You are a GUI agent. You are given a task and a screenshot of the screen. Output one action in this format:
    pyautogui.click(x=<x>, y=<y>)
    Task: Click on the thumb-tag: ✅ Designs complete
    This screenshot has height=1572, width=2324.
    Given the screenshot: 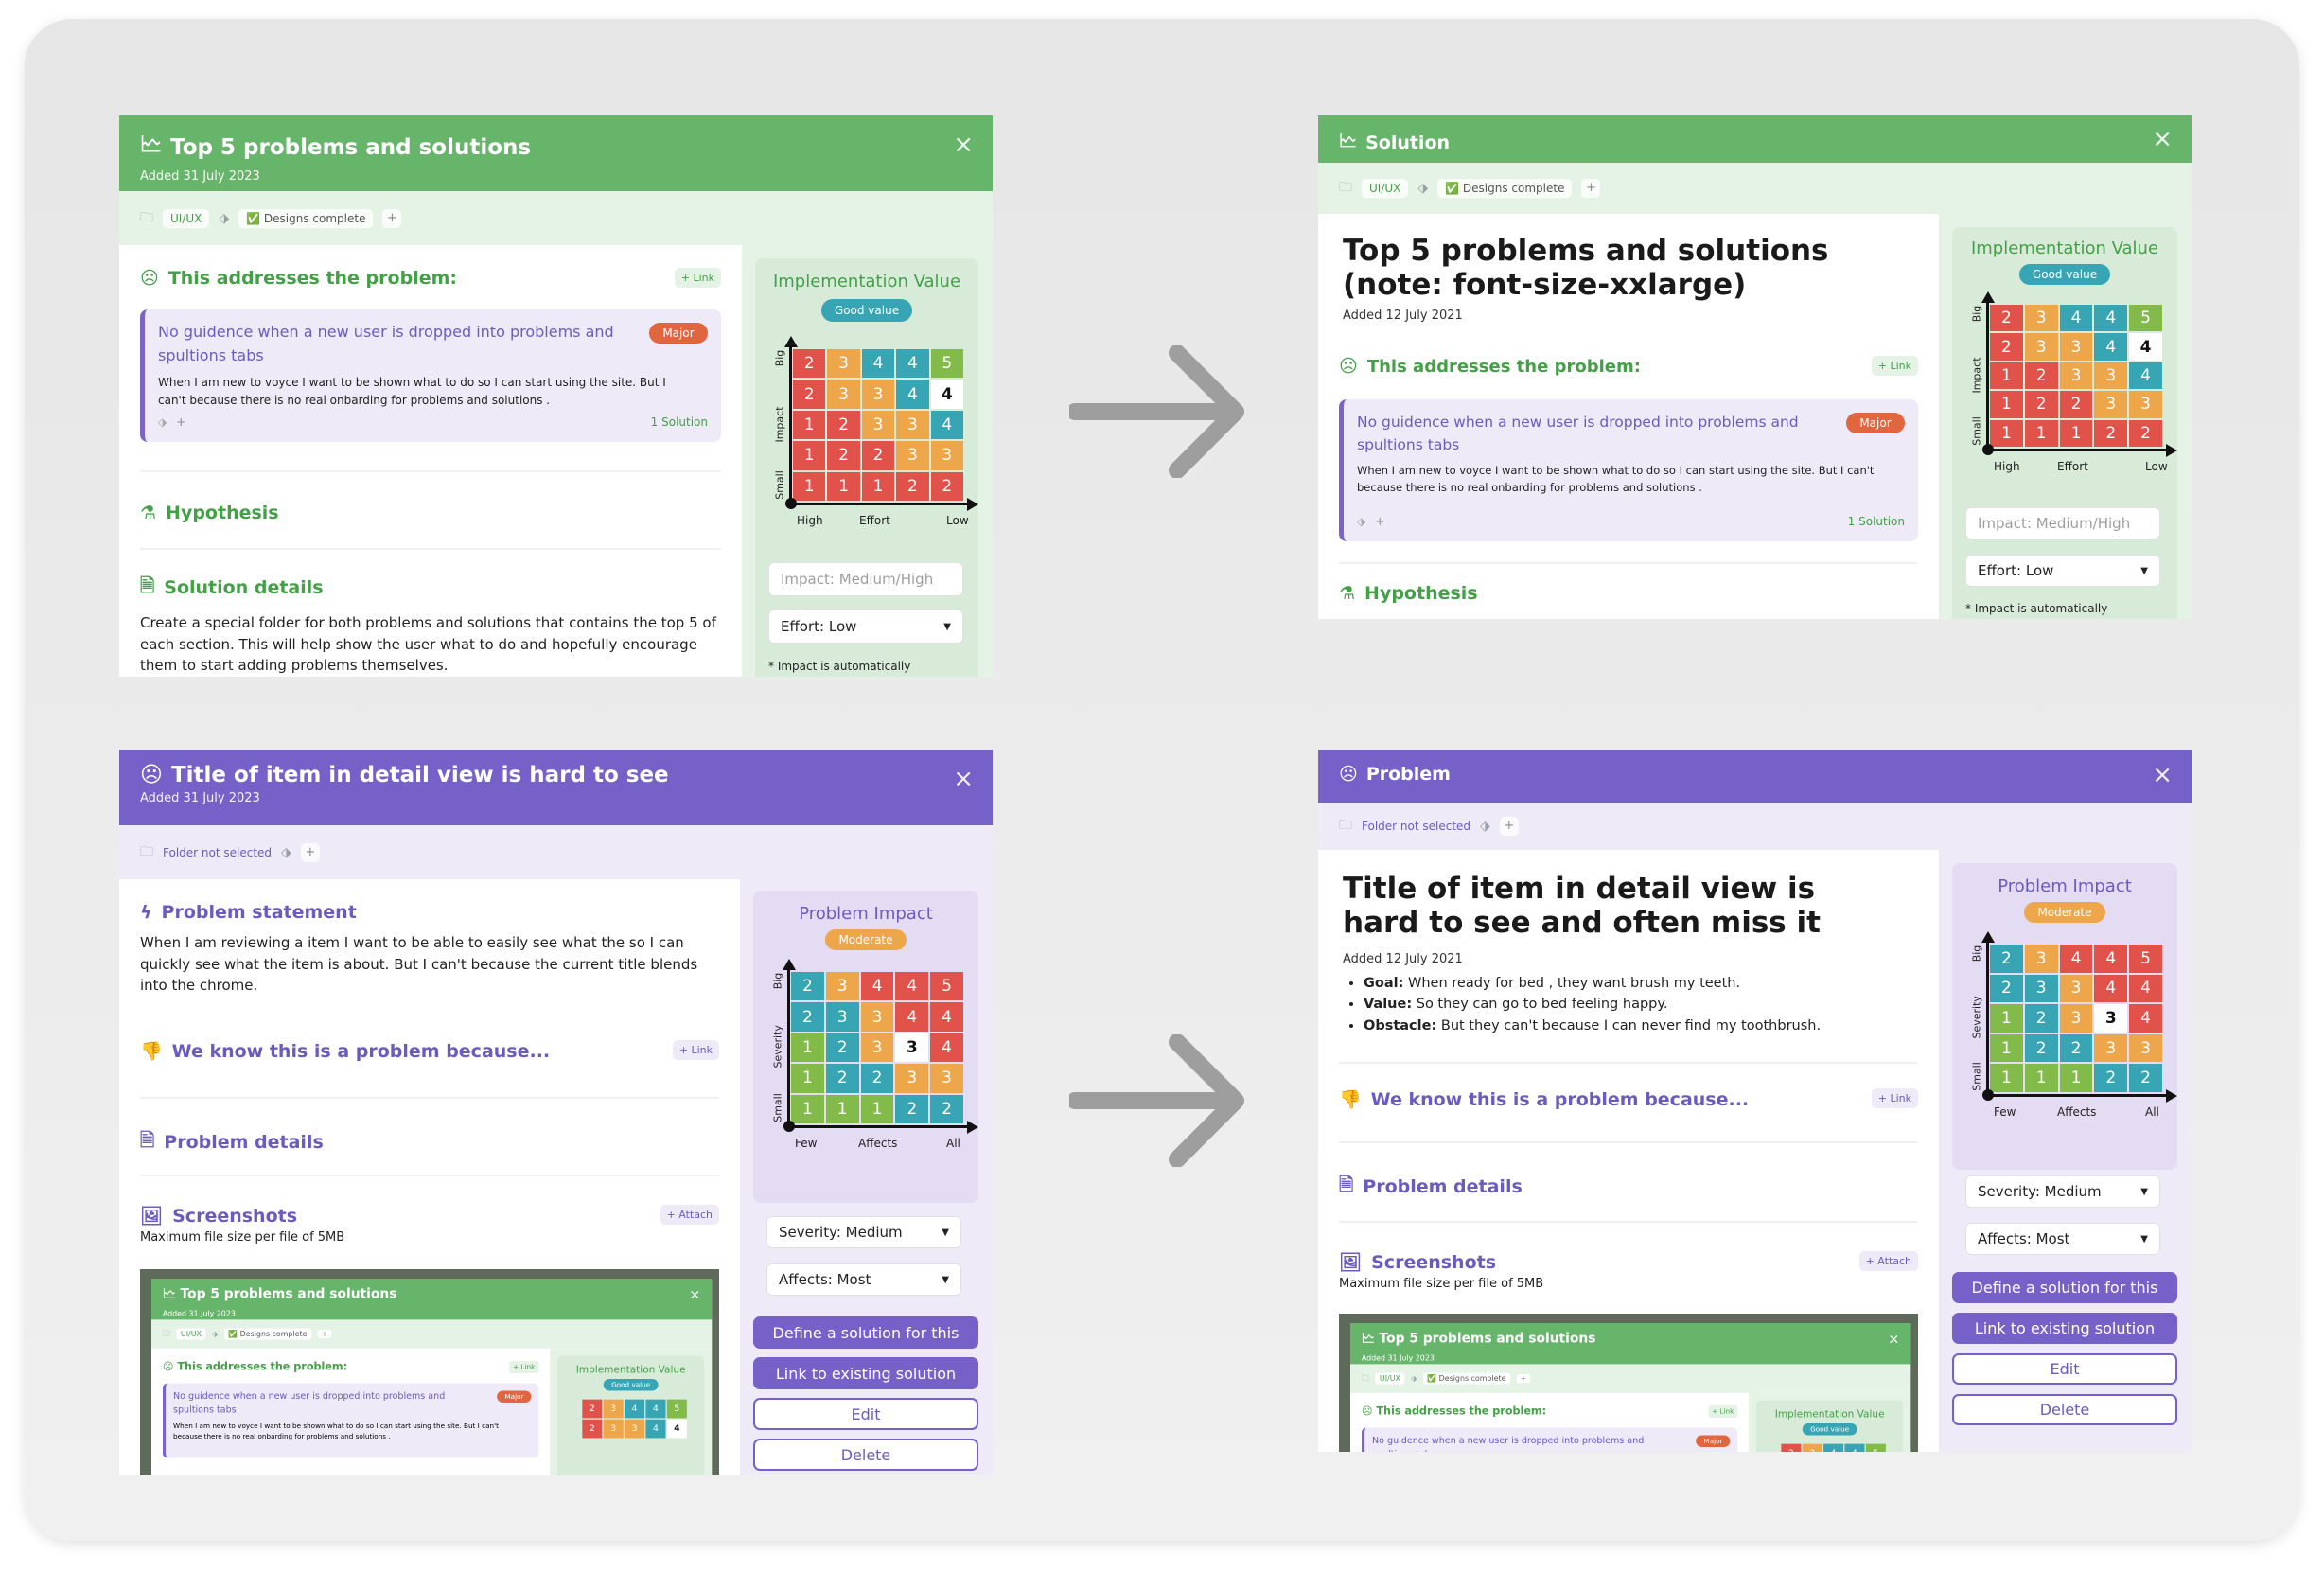 What is the action you would take?
    pyautogui.click(x=267, y=1334)
    